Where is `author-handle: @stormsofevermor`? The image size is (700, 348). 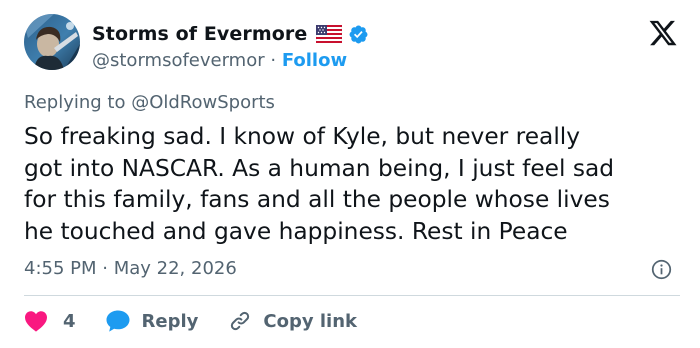
author-handle: @stormsofevermor is located at coordinates (178, 60).